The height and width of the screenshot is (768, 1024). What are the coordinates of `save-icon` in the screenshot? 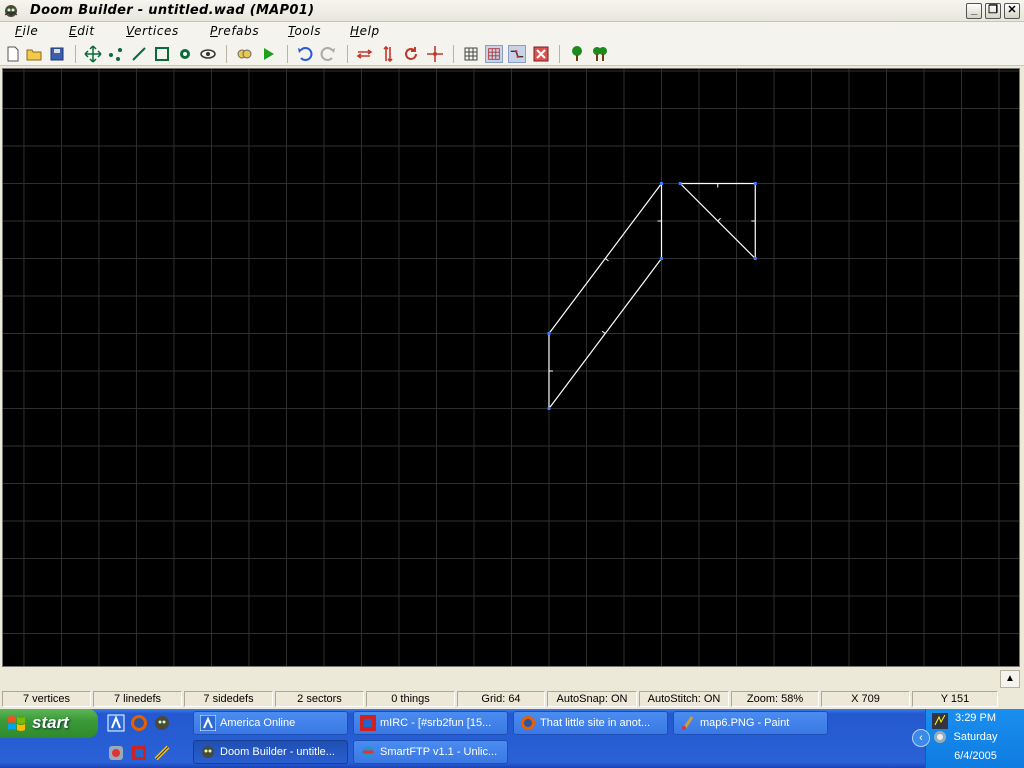 It's located at (57, 54).